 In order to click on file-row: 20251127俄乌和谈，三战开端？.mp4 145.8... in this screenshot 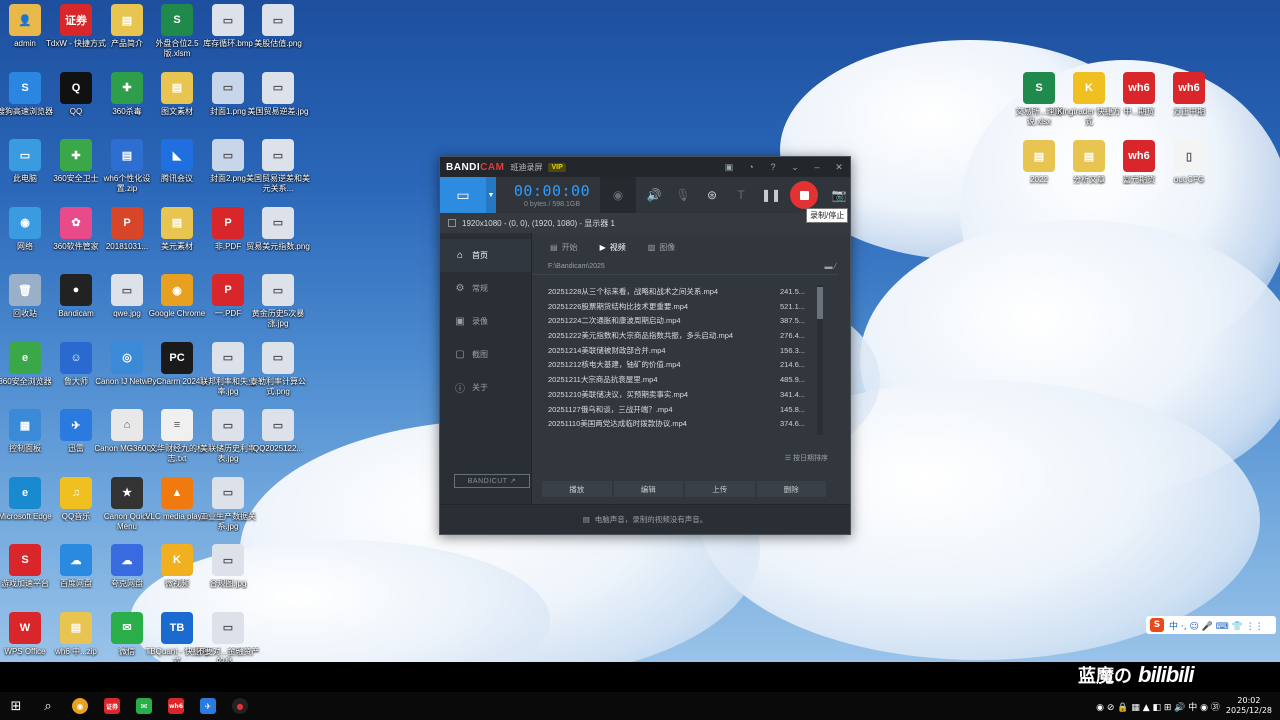, I will do `click(683, 410)`.